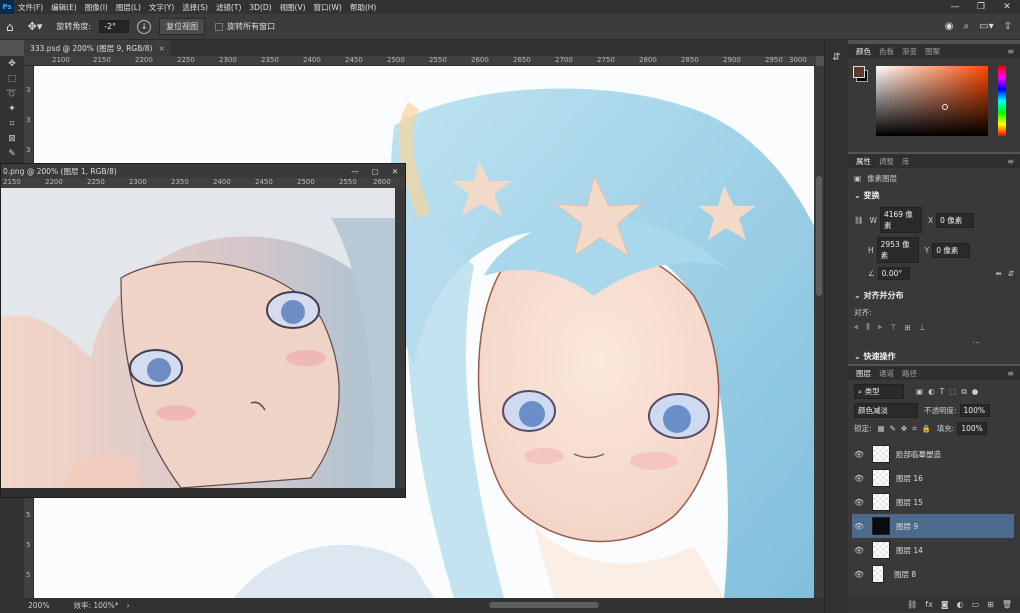  Describe the element at coordinates (867, 327) in the screenshot. I see `align-center-icon: ⫼` at that location.